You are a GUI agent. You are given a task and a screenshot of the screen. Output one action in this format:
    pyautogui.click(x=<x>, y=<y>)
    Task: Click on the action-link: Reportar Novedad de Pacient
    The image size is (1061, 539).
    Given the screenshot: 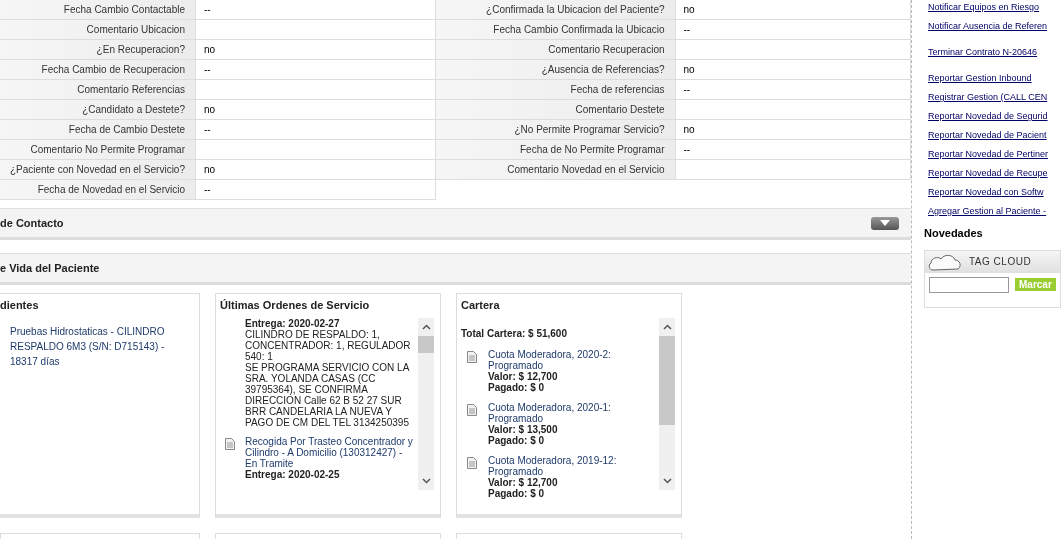 What is the action you would take?
    pyautogui.click(x=994, y=135)
    